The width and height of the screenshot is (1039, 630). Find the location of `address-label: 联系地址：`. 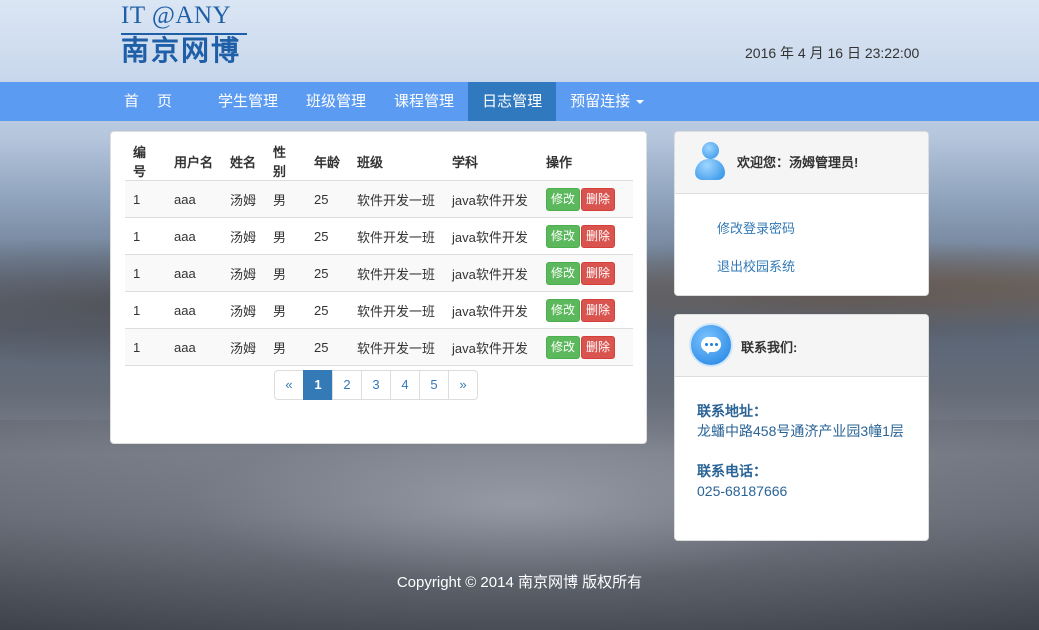

address-label: 联系地址： is located at coordinates (732, 411).